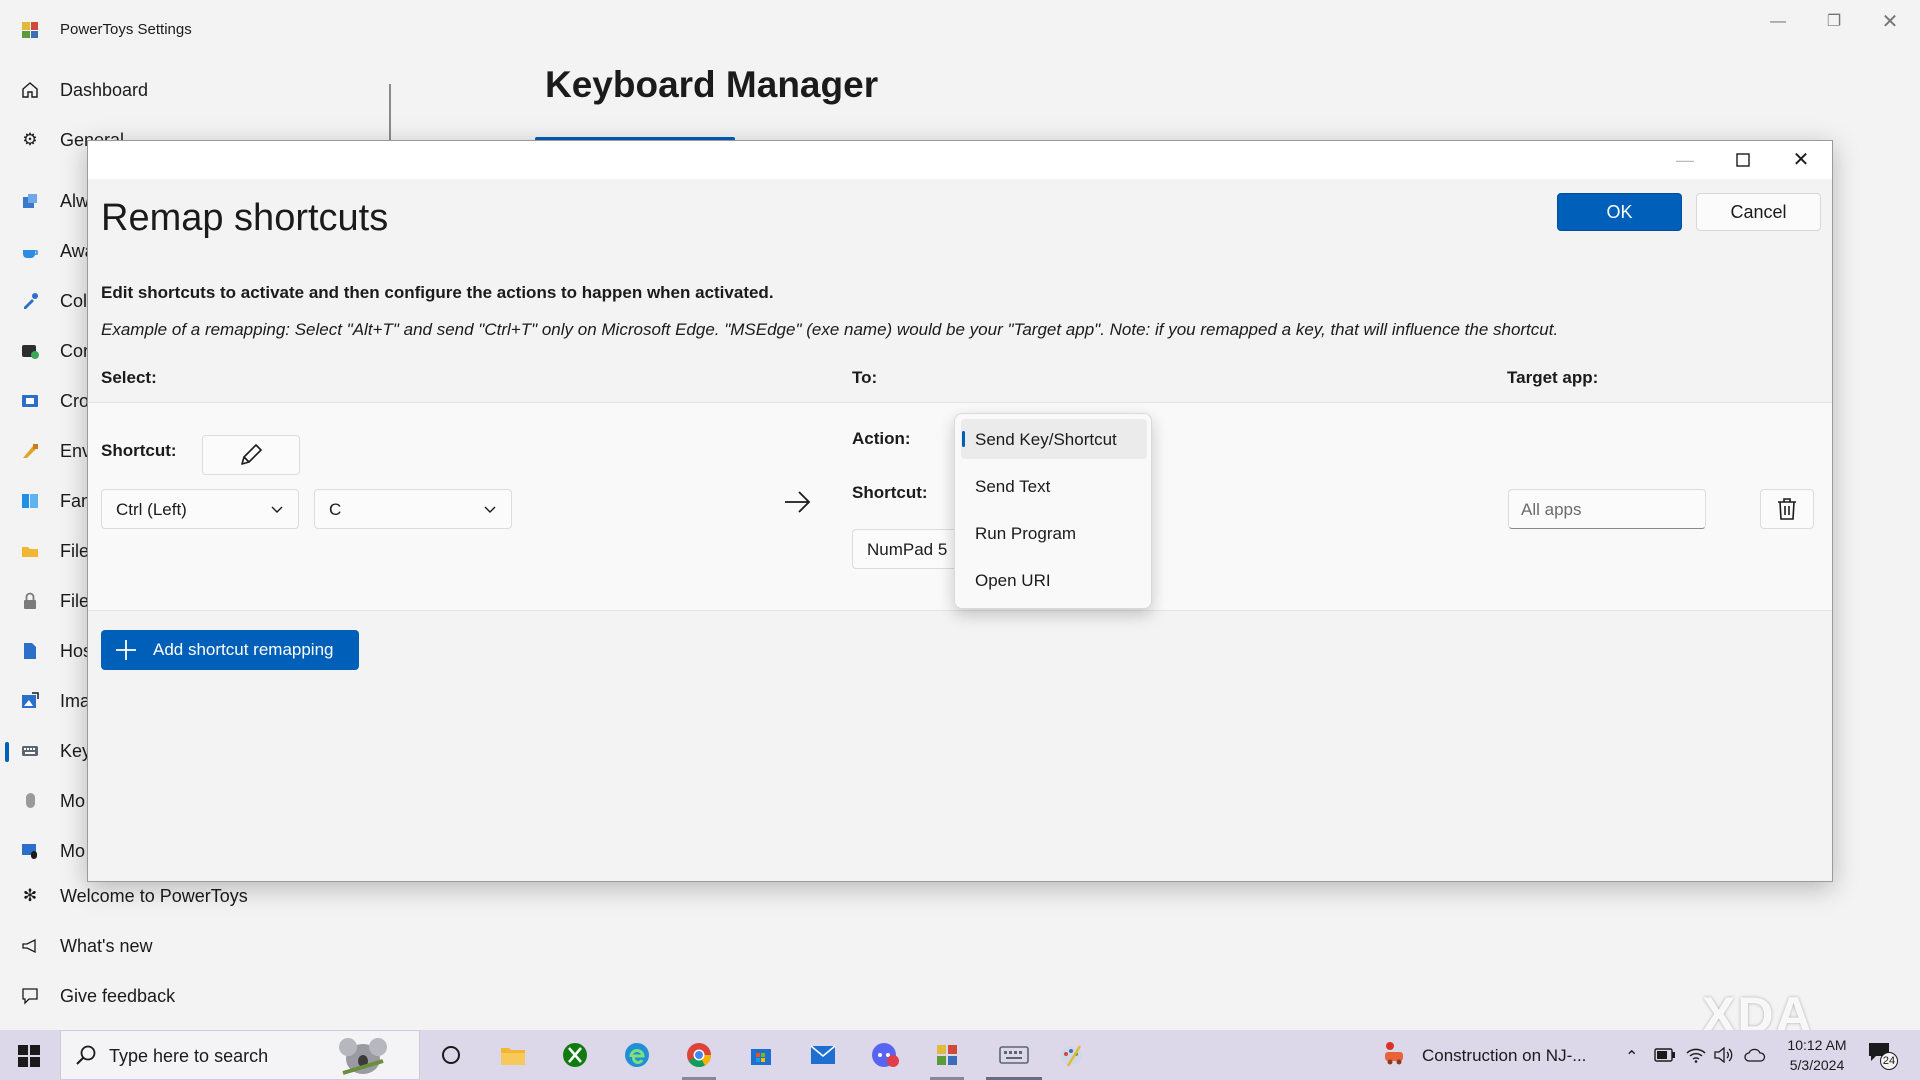  I want to click on gear-icon: ⚙, so click(30, 139).